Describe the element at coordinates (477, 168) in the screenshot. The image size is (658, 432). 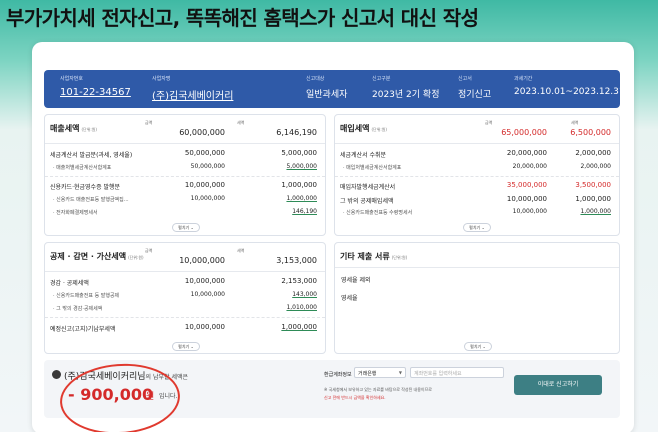
I see `table-row: · 매입처별세금계산서합계표 20,000,000 2,000,000` at that location.